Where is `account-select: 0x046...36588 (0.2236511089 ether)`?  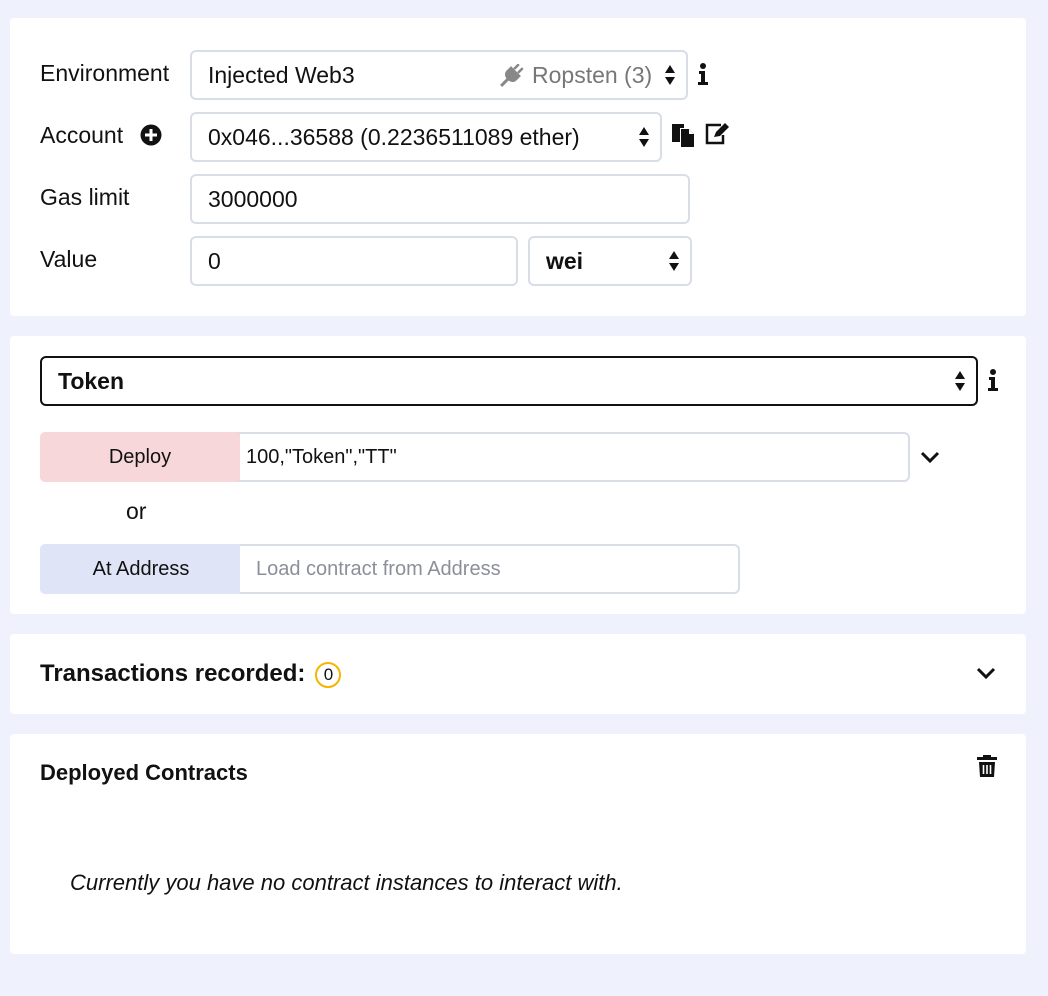
account-select: 0x046...36588 (0.2236511089 ether) is located at coordinates (426, 137).